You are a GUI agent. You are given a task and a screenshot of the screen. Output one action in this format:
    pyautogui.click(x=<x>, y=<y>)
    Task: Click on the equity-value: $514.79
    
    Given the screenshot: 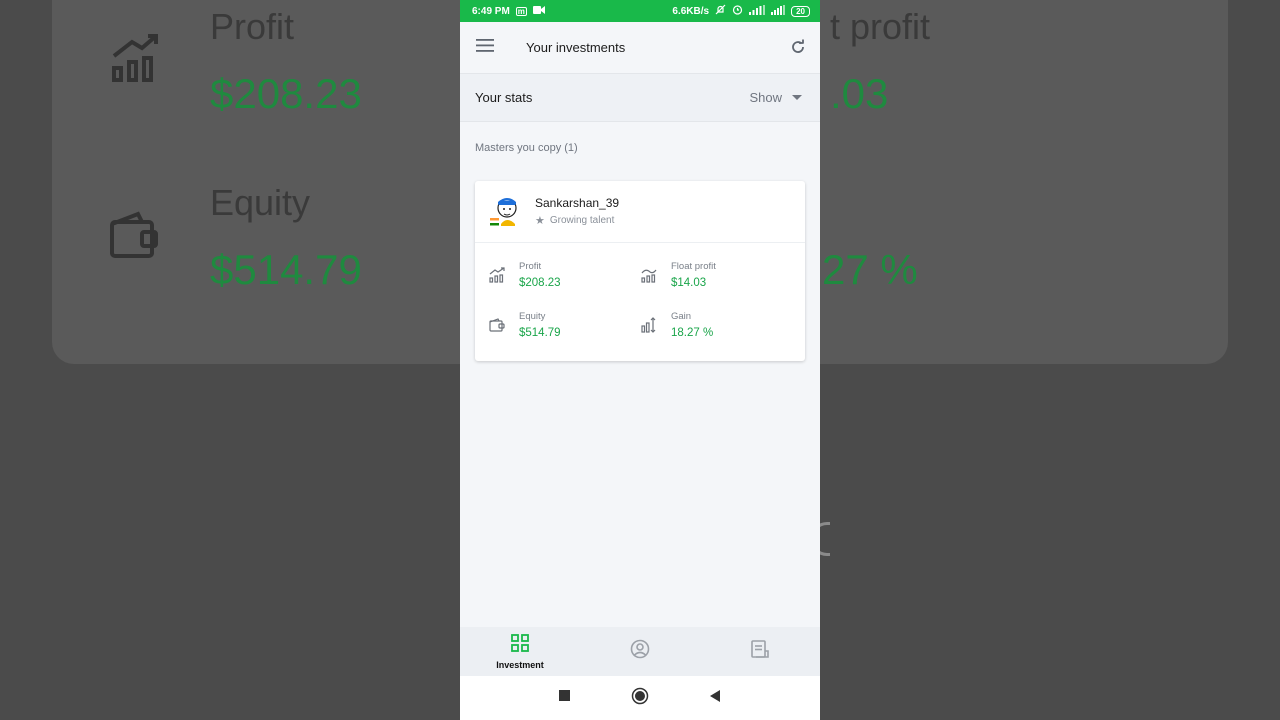 What is the action you would take?
    pyautogui.click(x=540, y=333)
    